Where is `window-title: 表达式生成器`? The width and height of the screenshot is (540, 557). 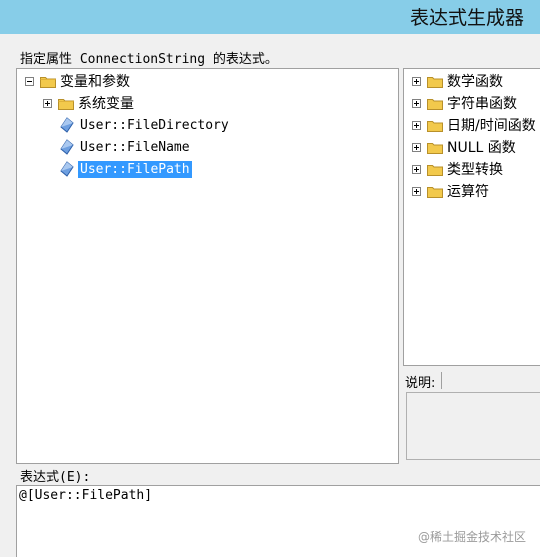 window-title: 表达式生成器 is located at coordinates (466, 18).